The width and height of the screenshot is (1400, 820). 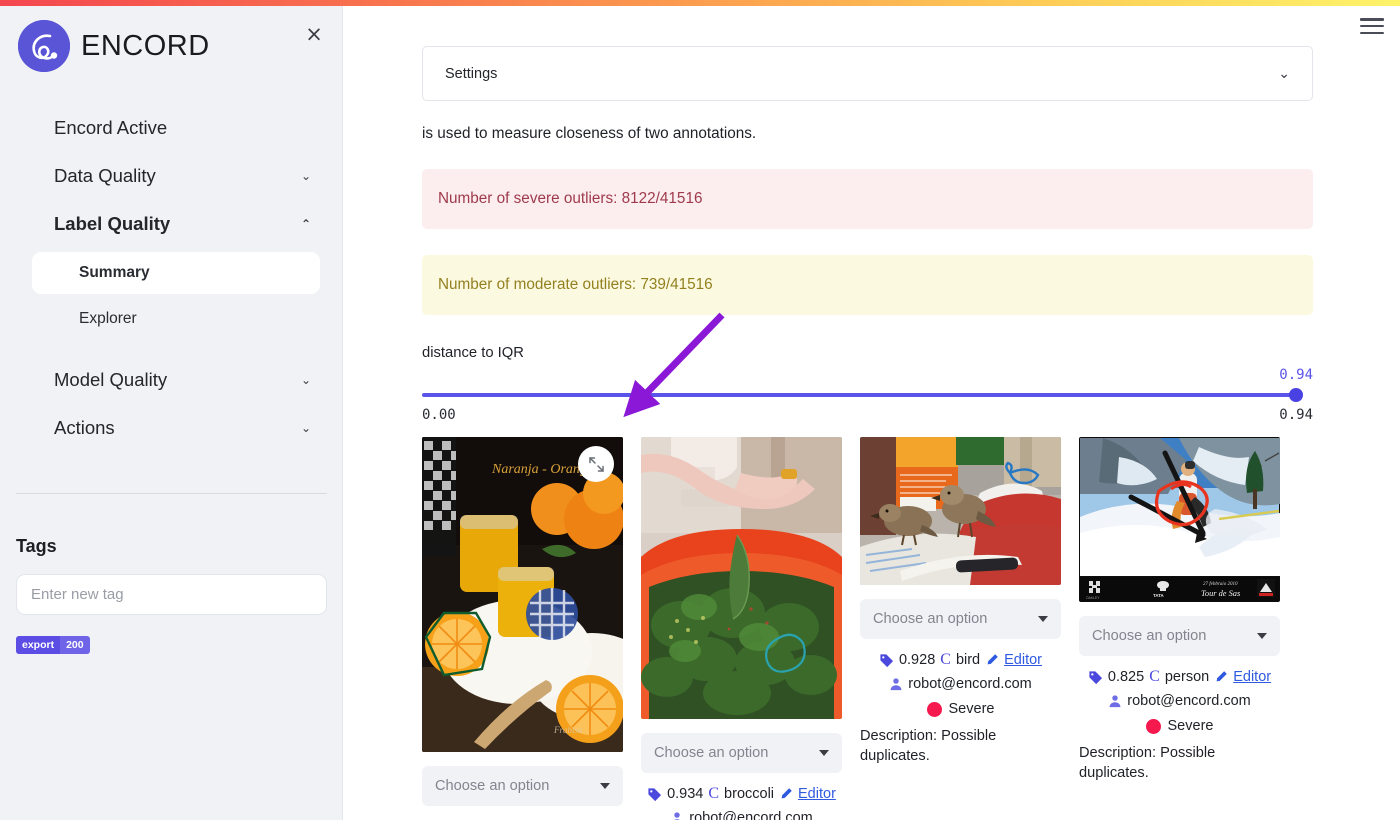 What do you see at coordinates (145, 45) in the screenshot?
I see `brand-name: ENCORD` at bounding box center [145, 45].